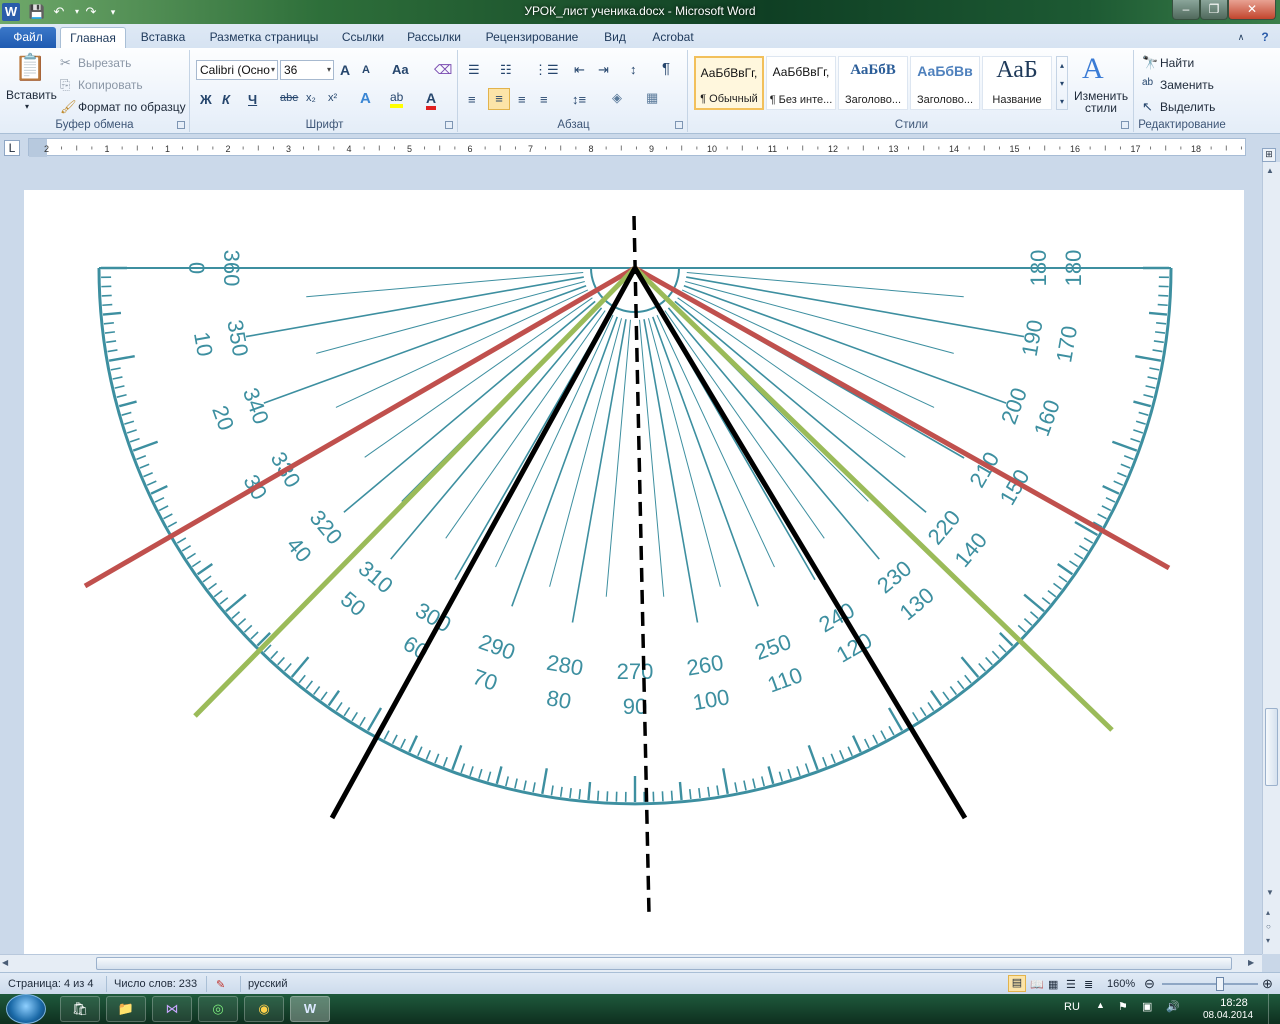 Image resolution: width=1280 pixels, height=1024 pixels. I want to click on proofing-icon: ✎, so click(220, 984).